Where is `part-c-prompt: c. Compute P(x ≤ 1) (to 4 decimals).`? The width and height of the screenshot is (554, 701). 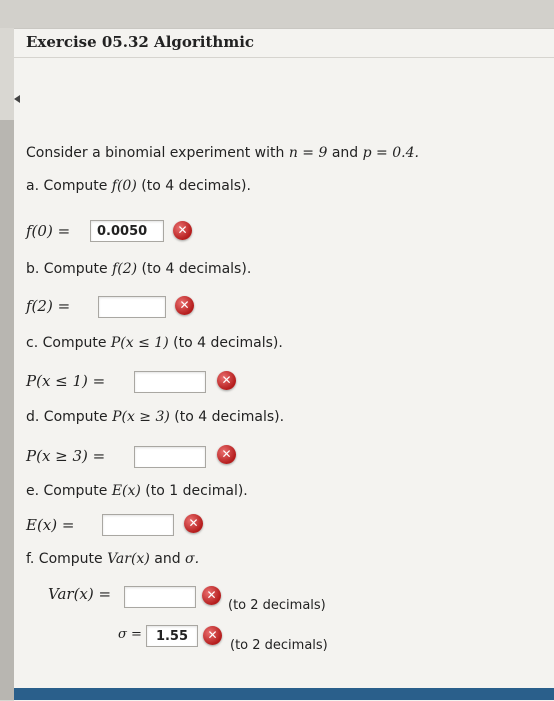
part-c-prompt: c. Compute P(x ≤ 1) (to 4 decimals). is located at coordinates (154, 343).